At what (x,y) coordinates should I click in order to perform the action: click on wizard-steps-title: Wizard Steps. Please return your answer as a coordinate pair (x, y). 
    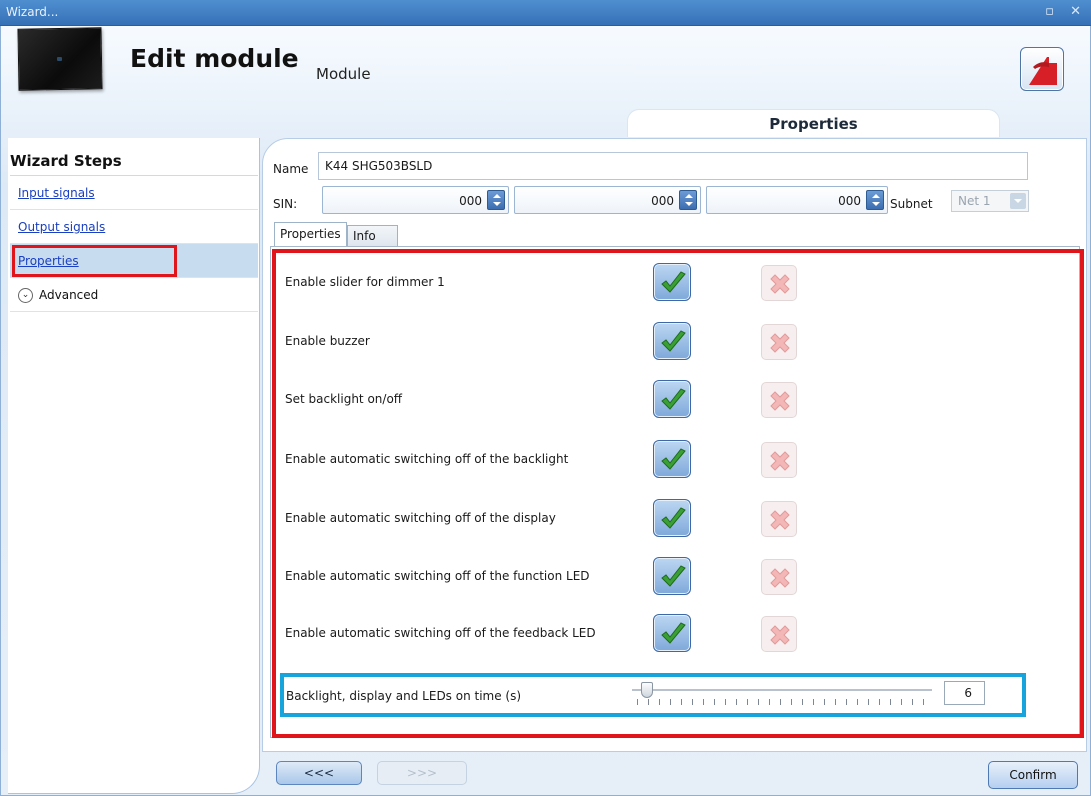
    Looking at the image, I should click on (66, 161).